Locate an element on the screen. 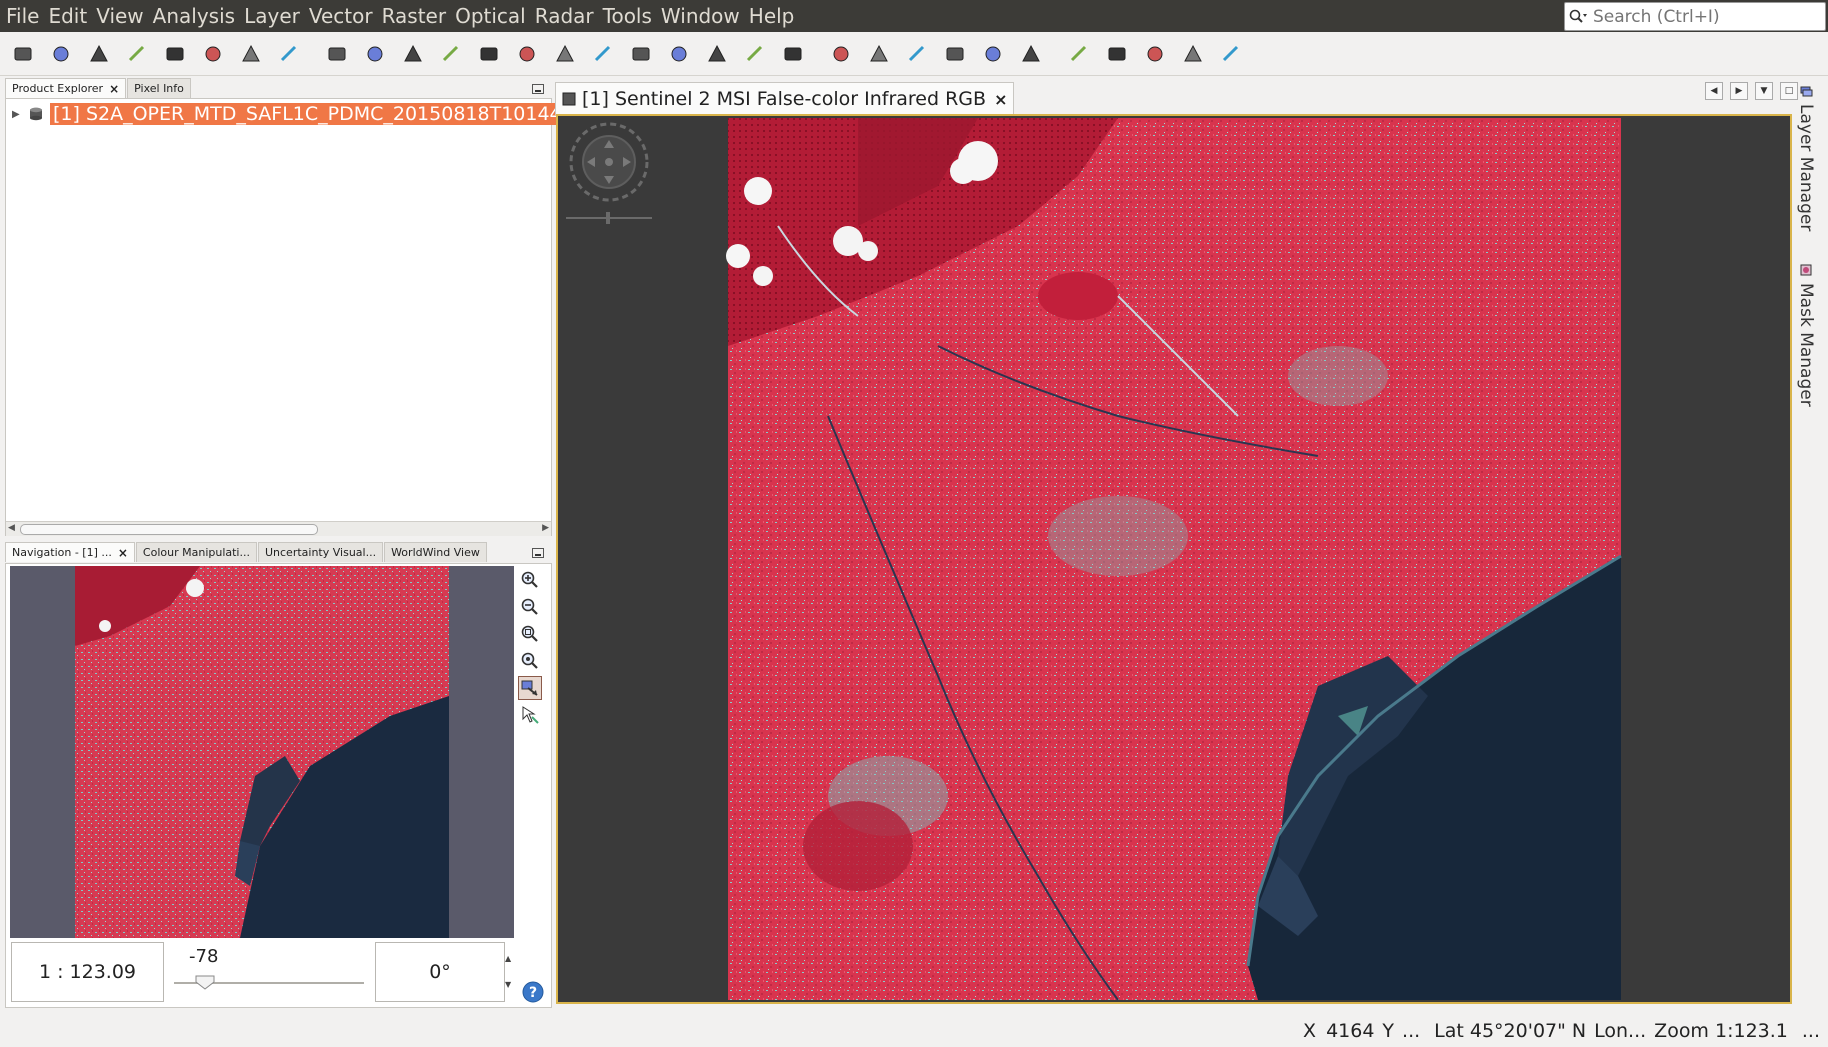 The height and width of the screenshot is (1047, 1828). band-maths-button is located at coordinates (1155, 54).